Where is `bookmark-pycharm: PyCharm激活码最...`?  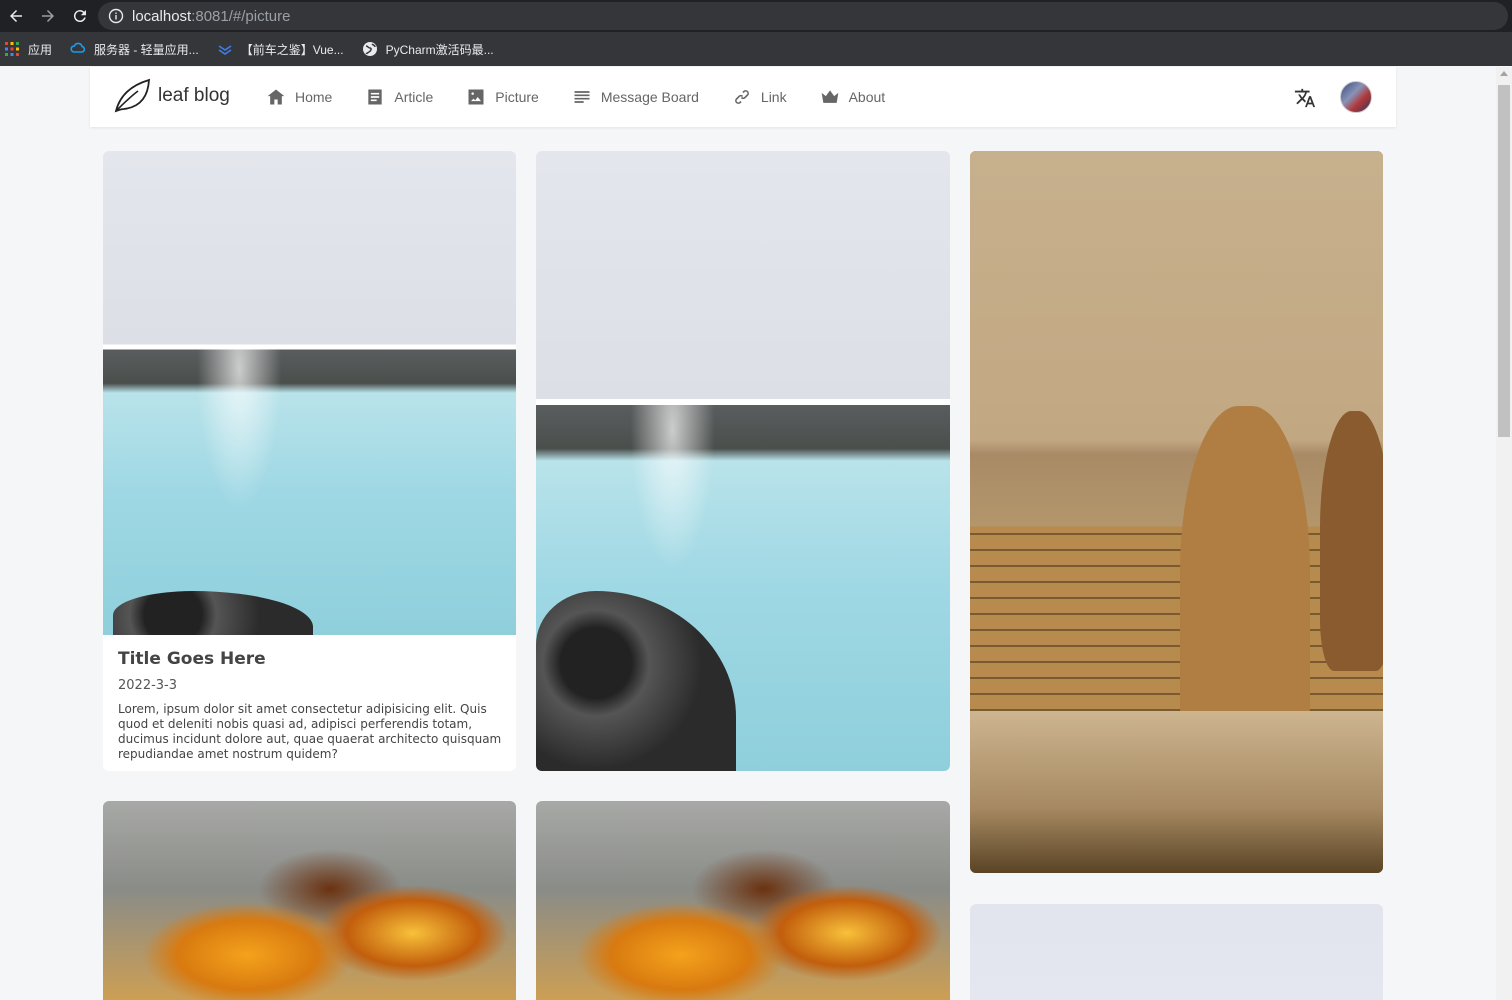
bookmark-pycharm: PyCharm激活码最... is located at coordinates (428, 49).